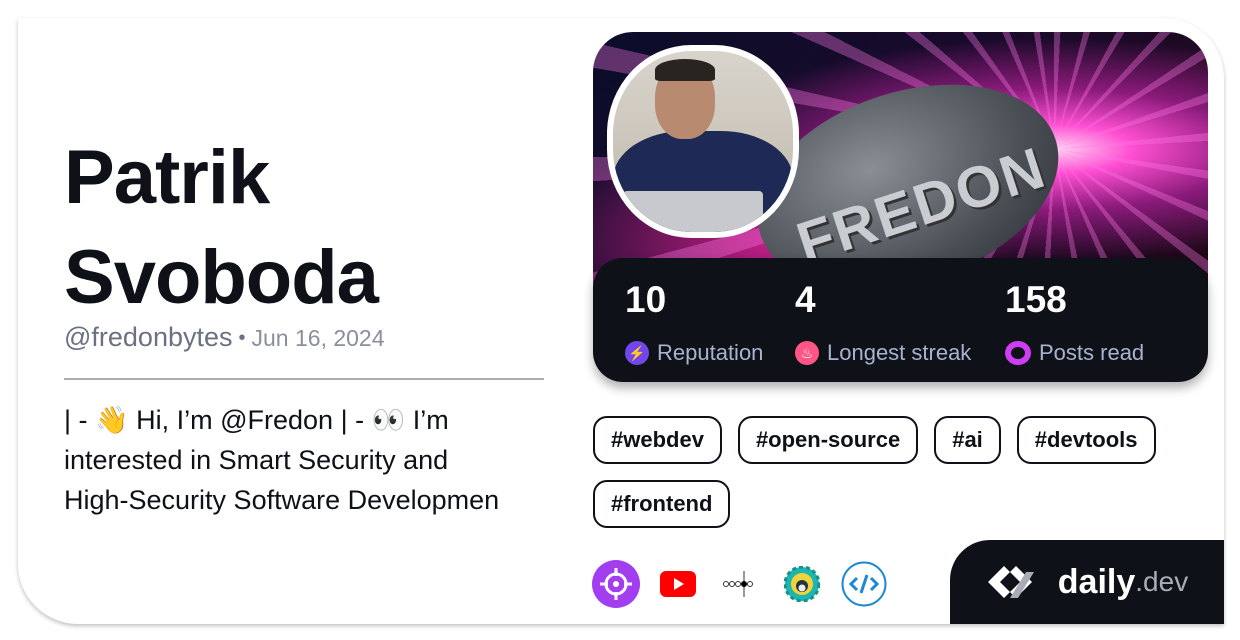 Image resolution: width=1240 pixels, height=640 pixels. I want to click on youtube-icon, so click(678, 584).